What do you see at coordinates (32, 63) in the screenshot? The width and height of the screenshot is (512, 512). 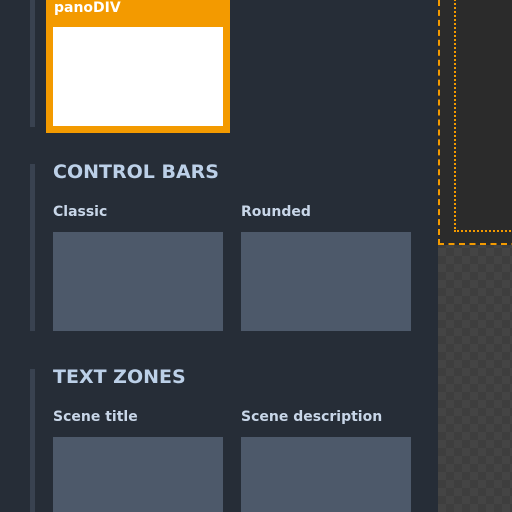 I see `section-indicator-panodiv` at bounding box center [32, 63].